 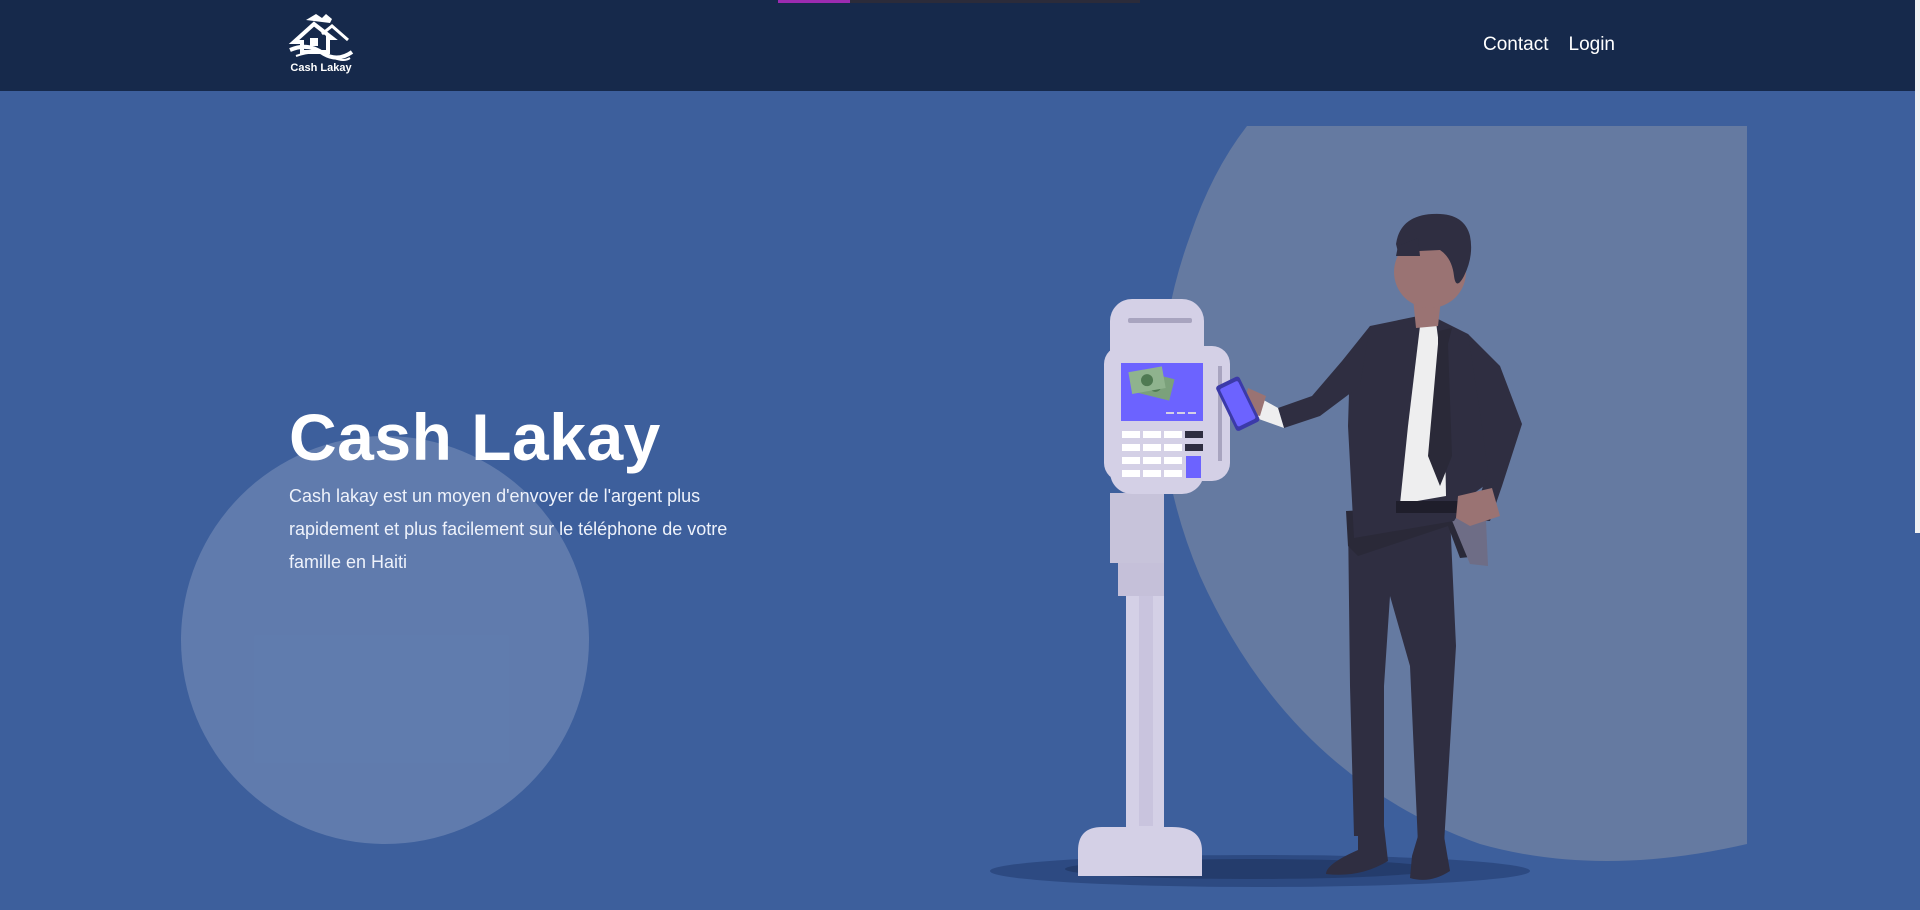 What do you see at coordinates (1592, 45) in the screenshot?
I see `nav-link-login: Login` at bounding box center [1592, 45].